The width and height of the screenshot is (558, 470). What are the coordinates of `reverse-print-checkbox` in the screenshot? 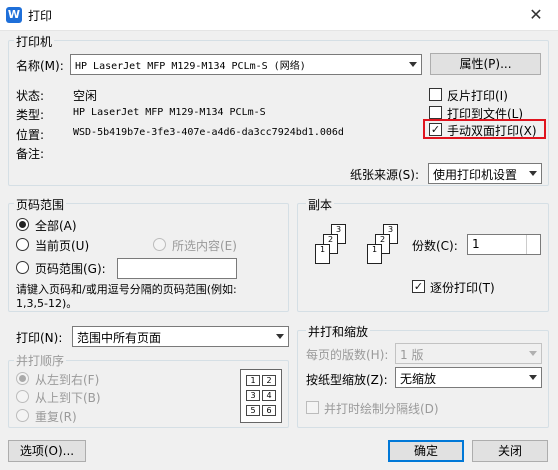 It's located at (435, 94).